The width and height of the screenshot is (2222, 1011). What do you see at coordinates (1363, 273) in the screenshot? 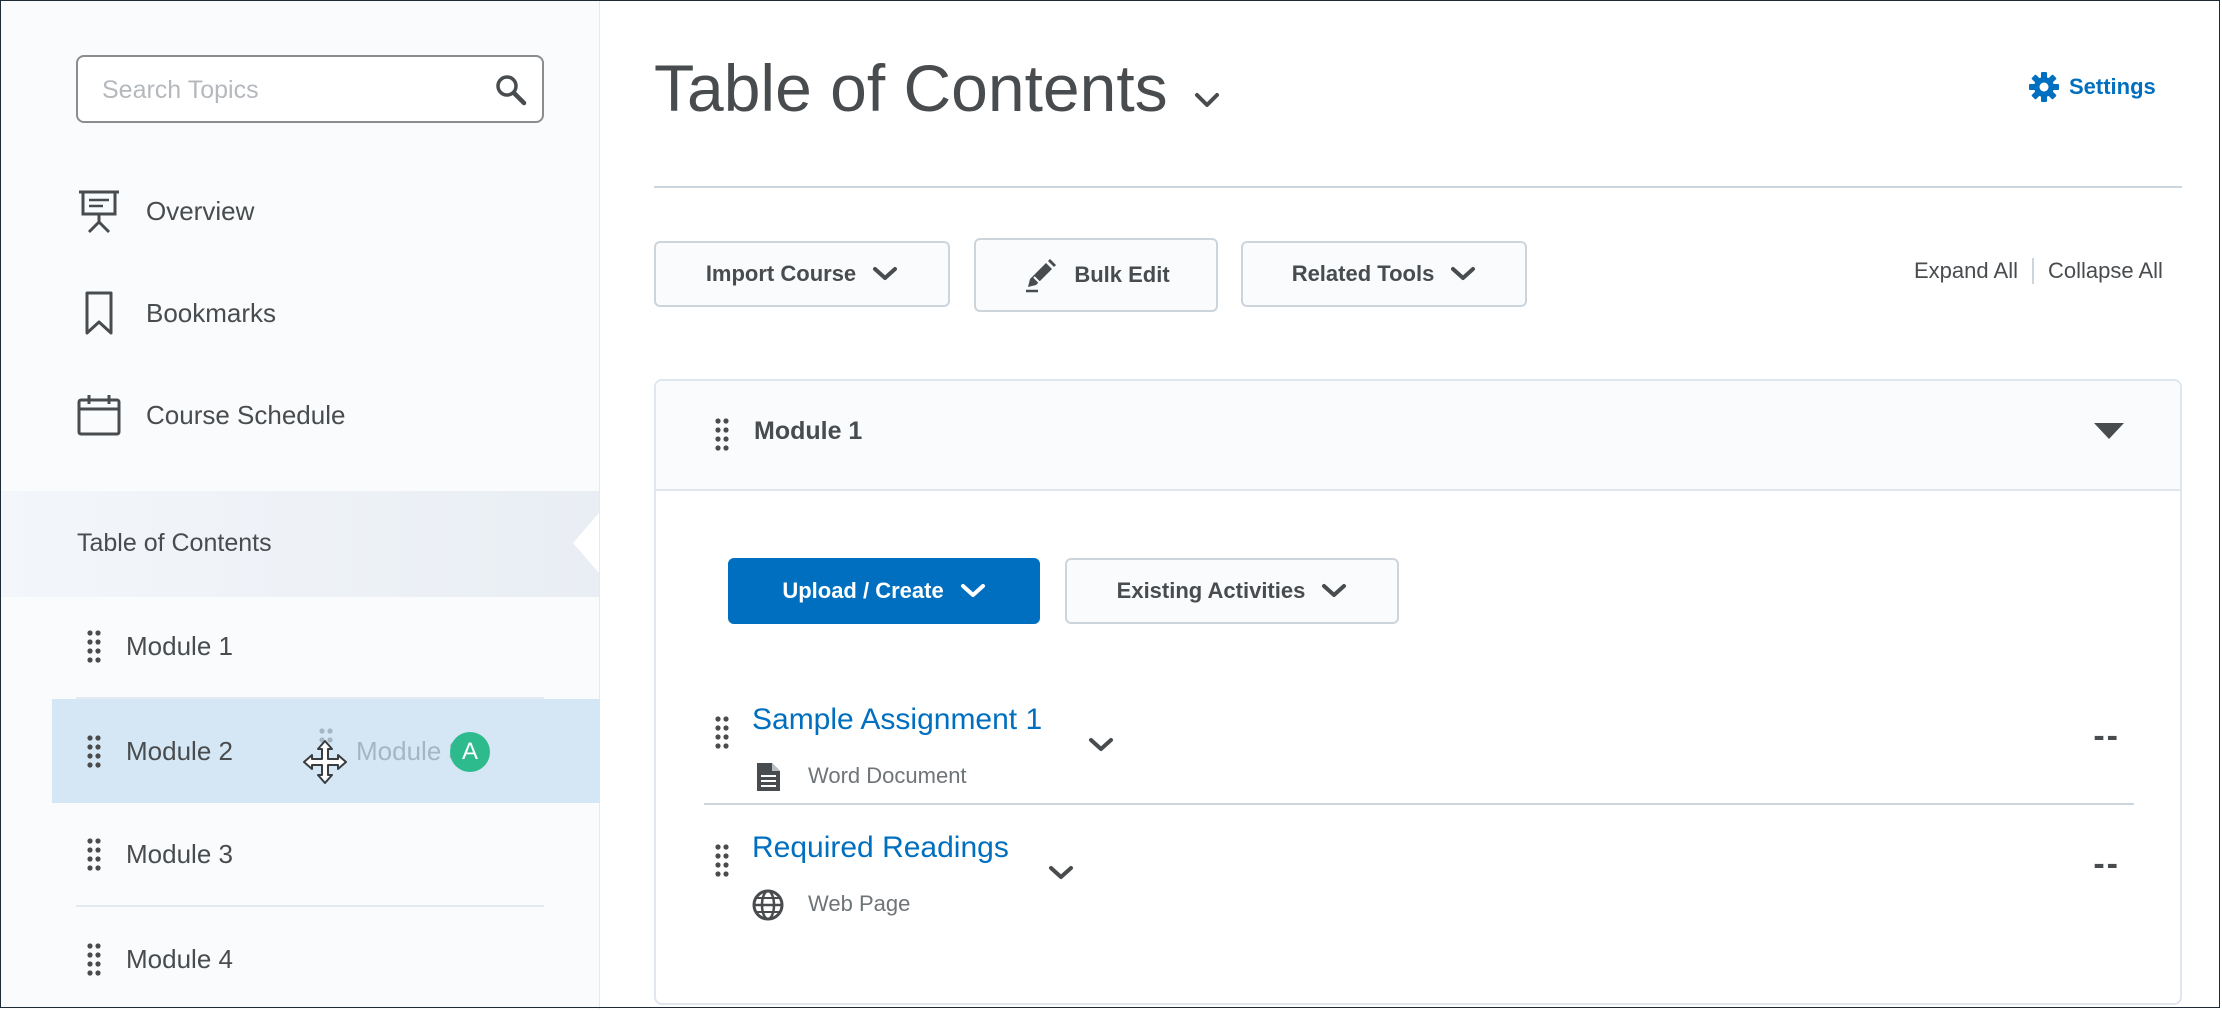
I see `related-tools-label: Related Tools` at bounding box center [1363, 273].